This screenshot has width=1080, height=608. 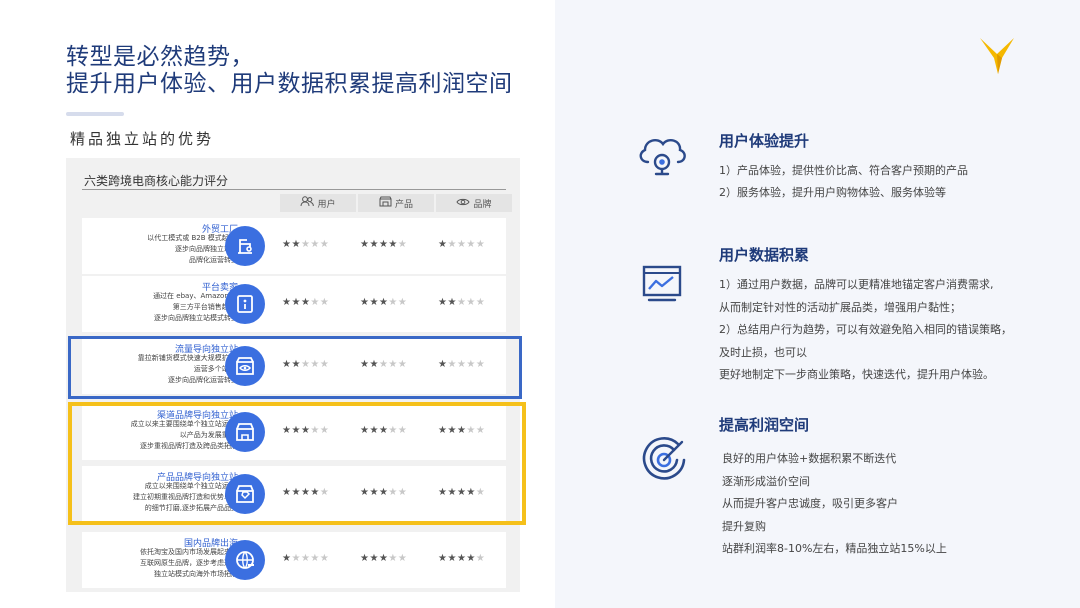 What do you see at coordinates (326, 204) in the screenshot?
I see `column-label: 用户` at bounding box center [326, 204].